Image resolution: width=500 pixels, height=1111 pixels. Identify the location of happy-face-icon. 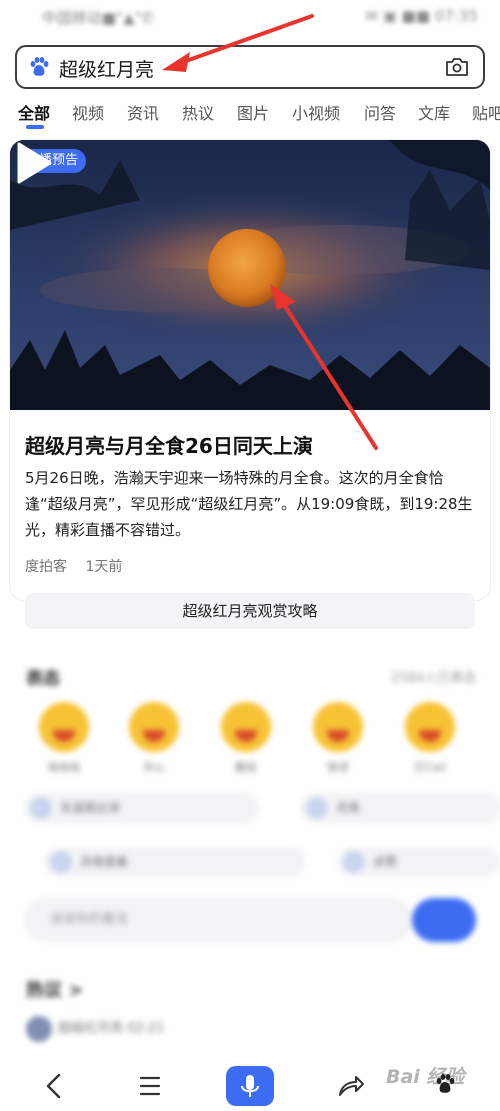
(154, 727).